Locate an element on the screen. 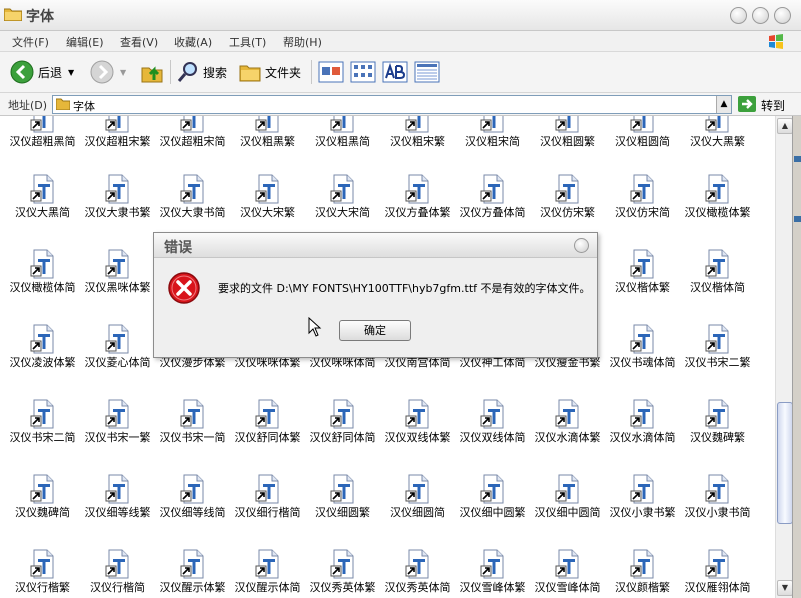 This screenshot has height=598, width=801. font-file-item: 汉仪醒示体简 is located at coordinates (267, 571).